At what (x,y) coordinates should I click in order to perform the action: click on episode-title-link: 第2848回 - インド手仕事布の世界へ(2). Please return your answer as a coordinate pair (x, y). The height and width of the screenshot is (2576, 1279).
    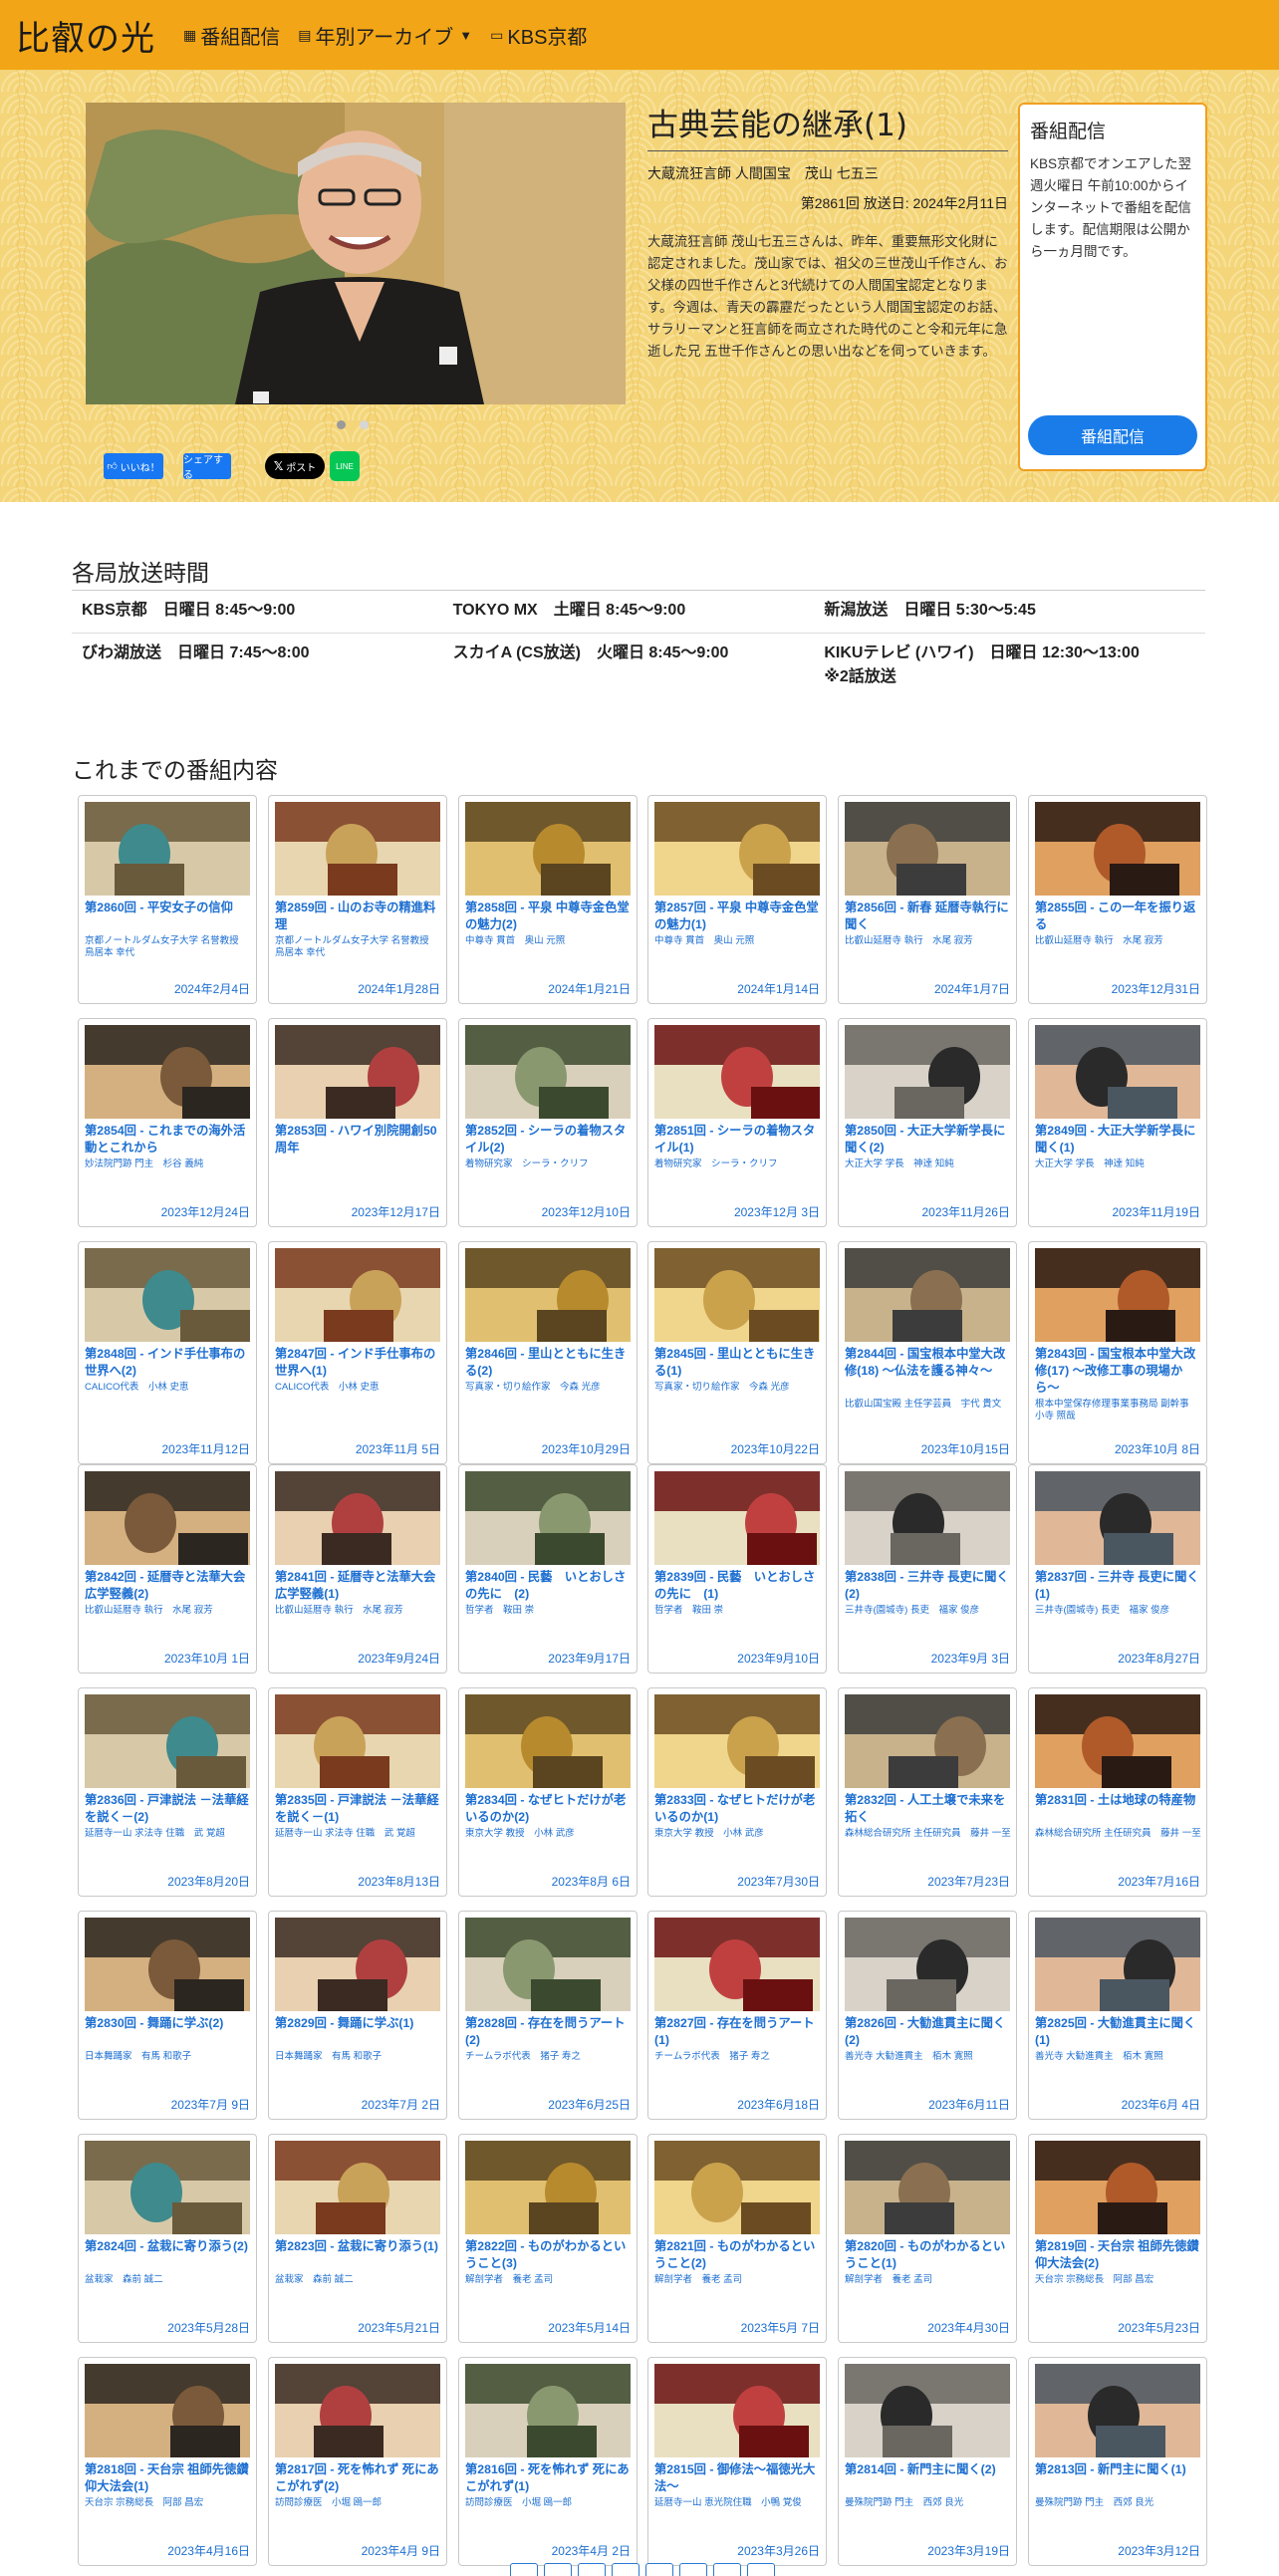
    Looking at the image, I should click on (169, 1363).